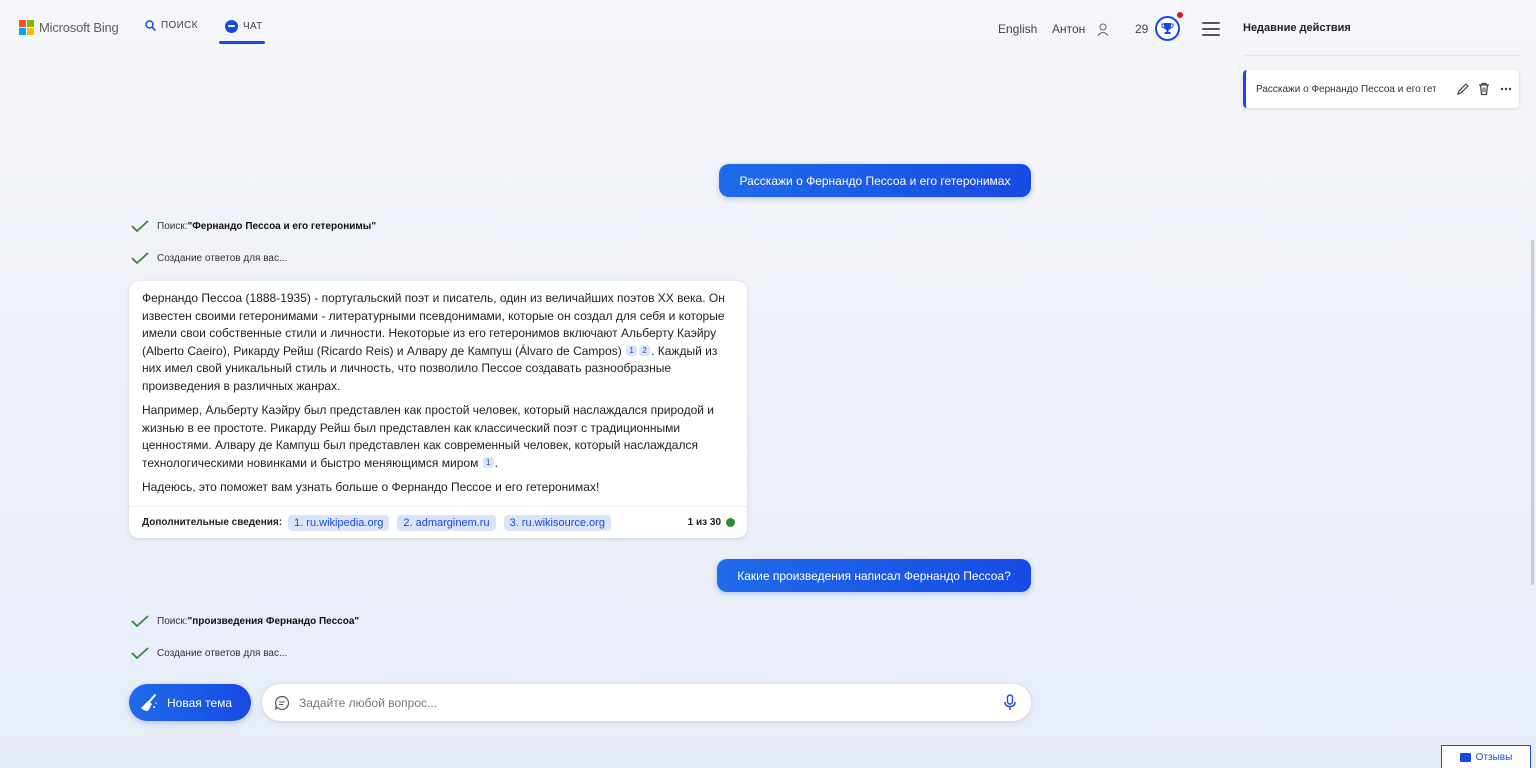 This screenshot has height=768, width=1536. Describe the element at coordinates (282, 703) in the screenshot. I see `chat-bubble-icon` at that location.